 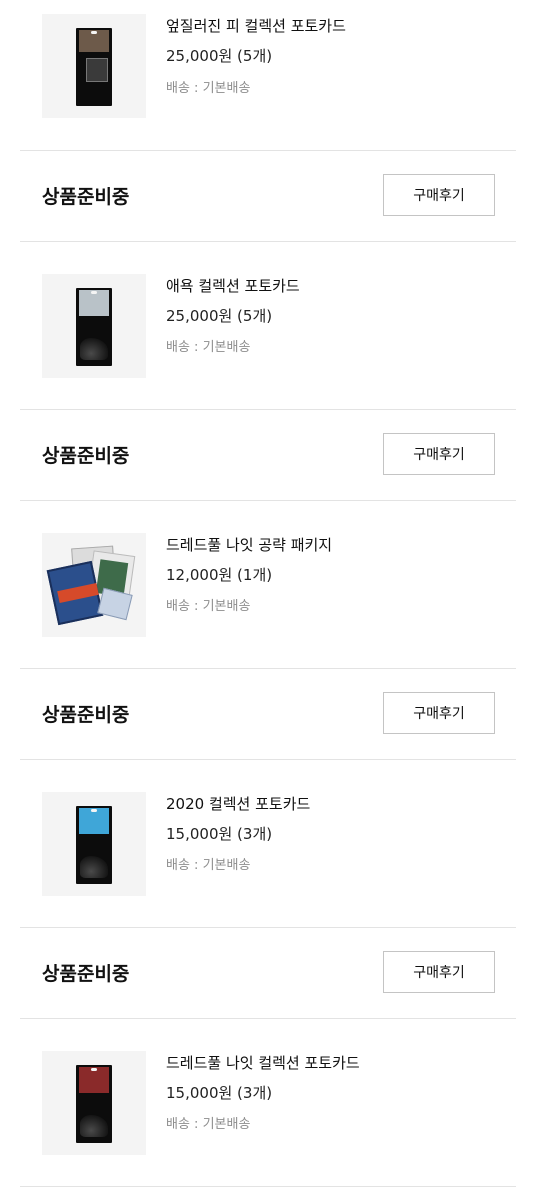 I want to click on product-name: 드레드풀 나잇 컬렉션 포토카드, so click(x=263, y=1062).